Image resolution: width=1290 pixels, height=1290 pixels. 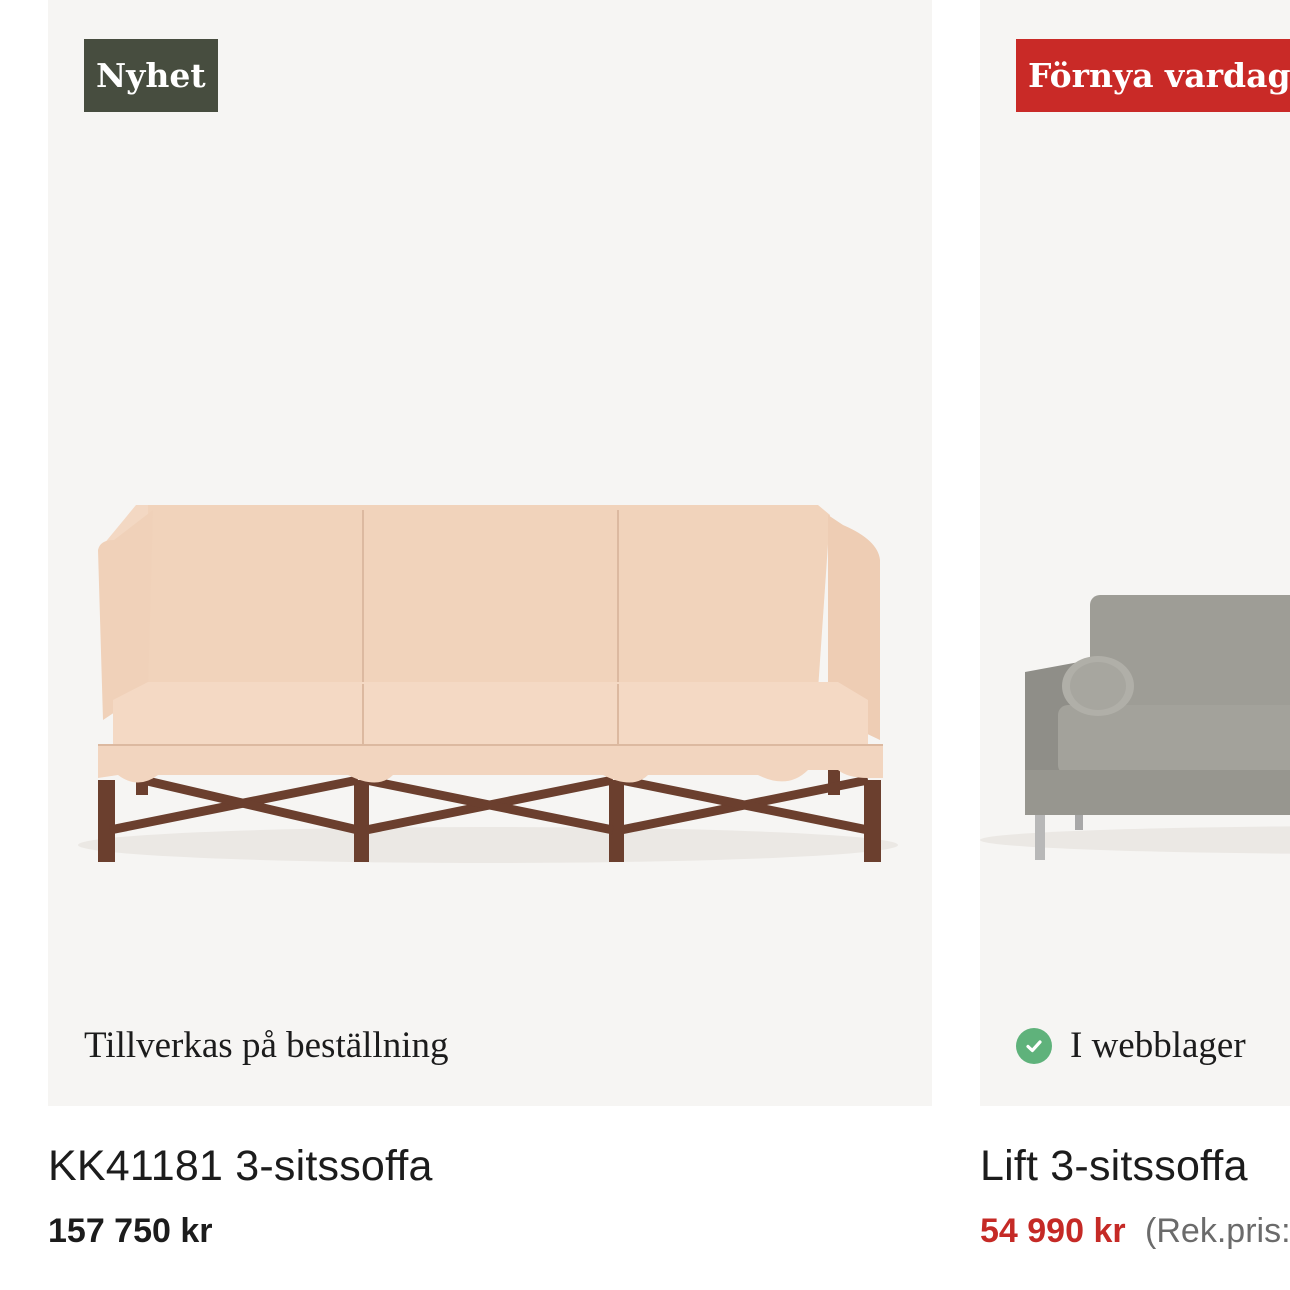 What do you see at coordinates (1034, 1045) in the screenshot?
I see `check-circle-icon` at bounding box center [1034, 1045].